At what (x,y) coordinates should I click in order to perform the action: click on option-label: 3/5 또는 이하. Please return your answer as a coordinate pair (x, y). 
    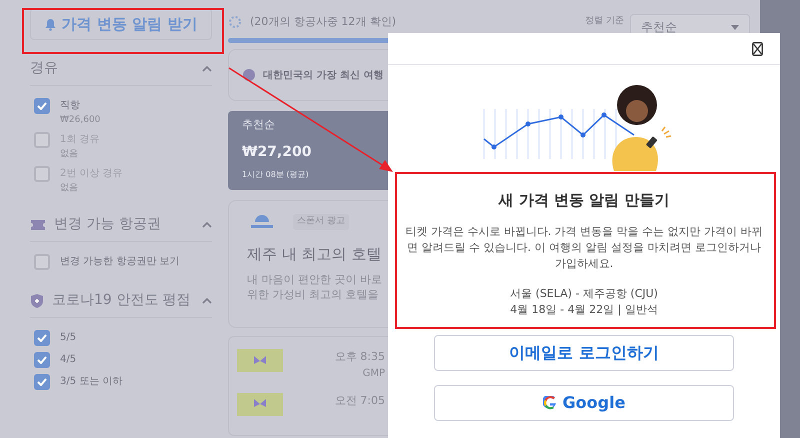
    Looking at the image, I should click on (91, 382).